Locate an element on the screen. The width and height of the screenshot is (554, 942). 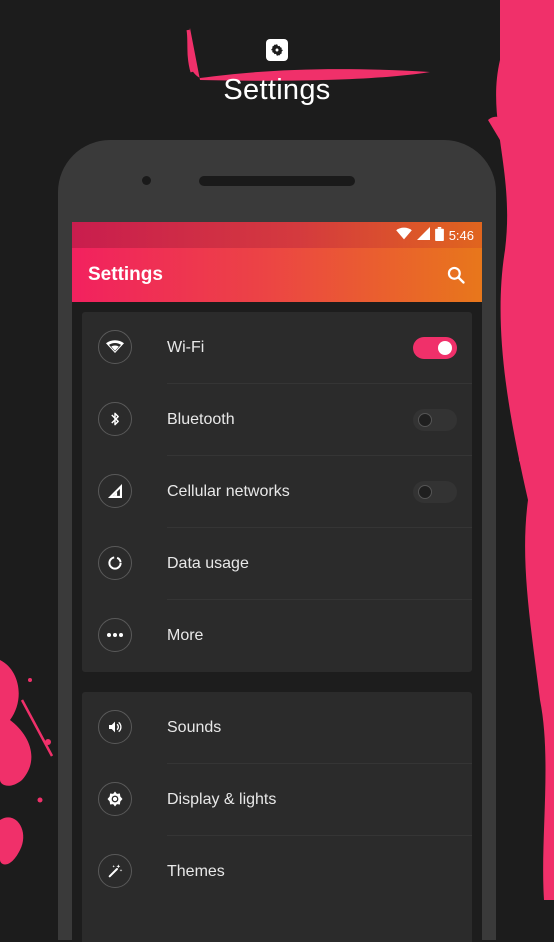
settings-item-label: Cellular networks is located at coordinates (228, 491).